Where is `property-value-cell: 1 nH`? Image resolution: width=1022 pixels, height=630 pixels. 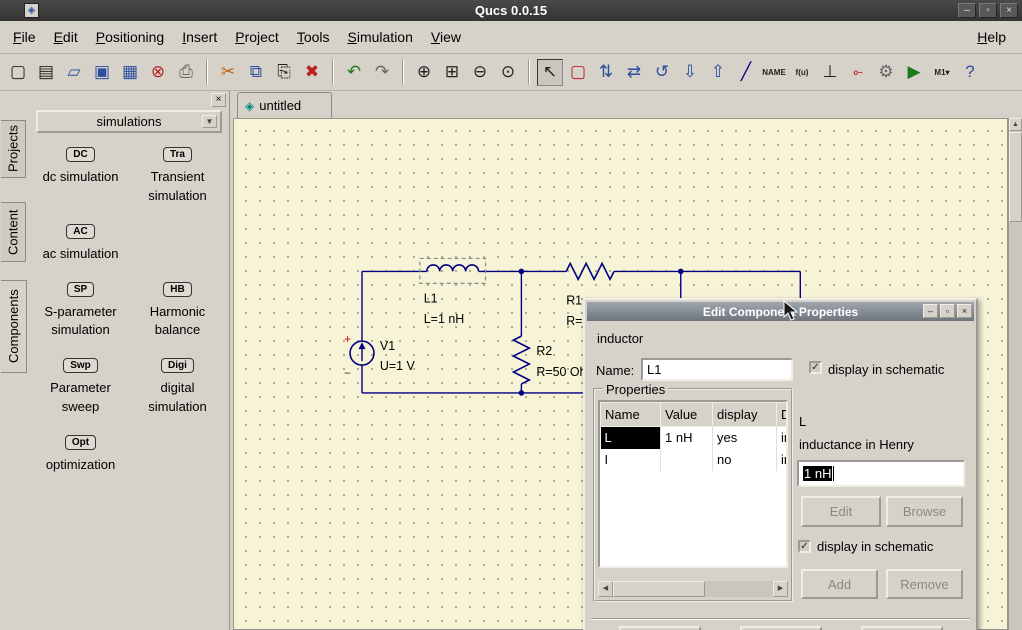 property-value-cell: 1 nH is located at coordinates (686, 437).